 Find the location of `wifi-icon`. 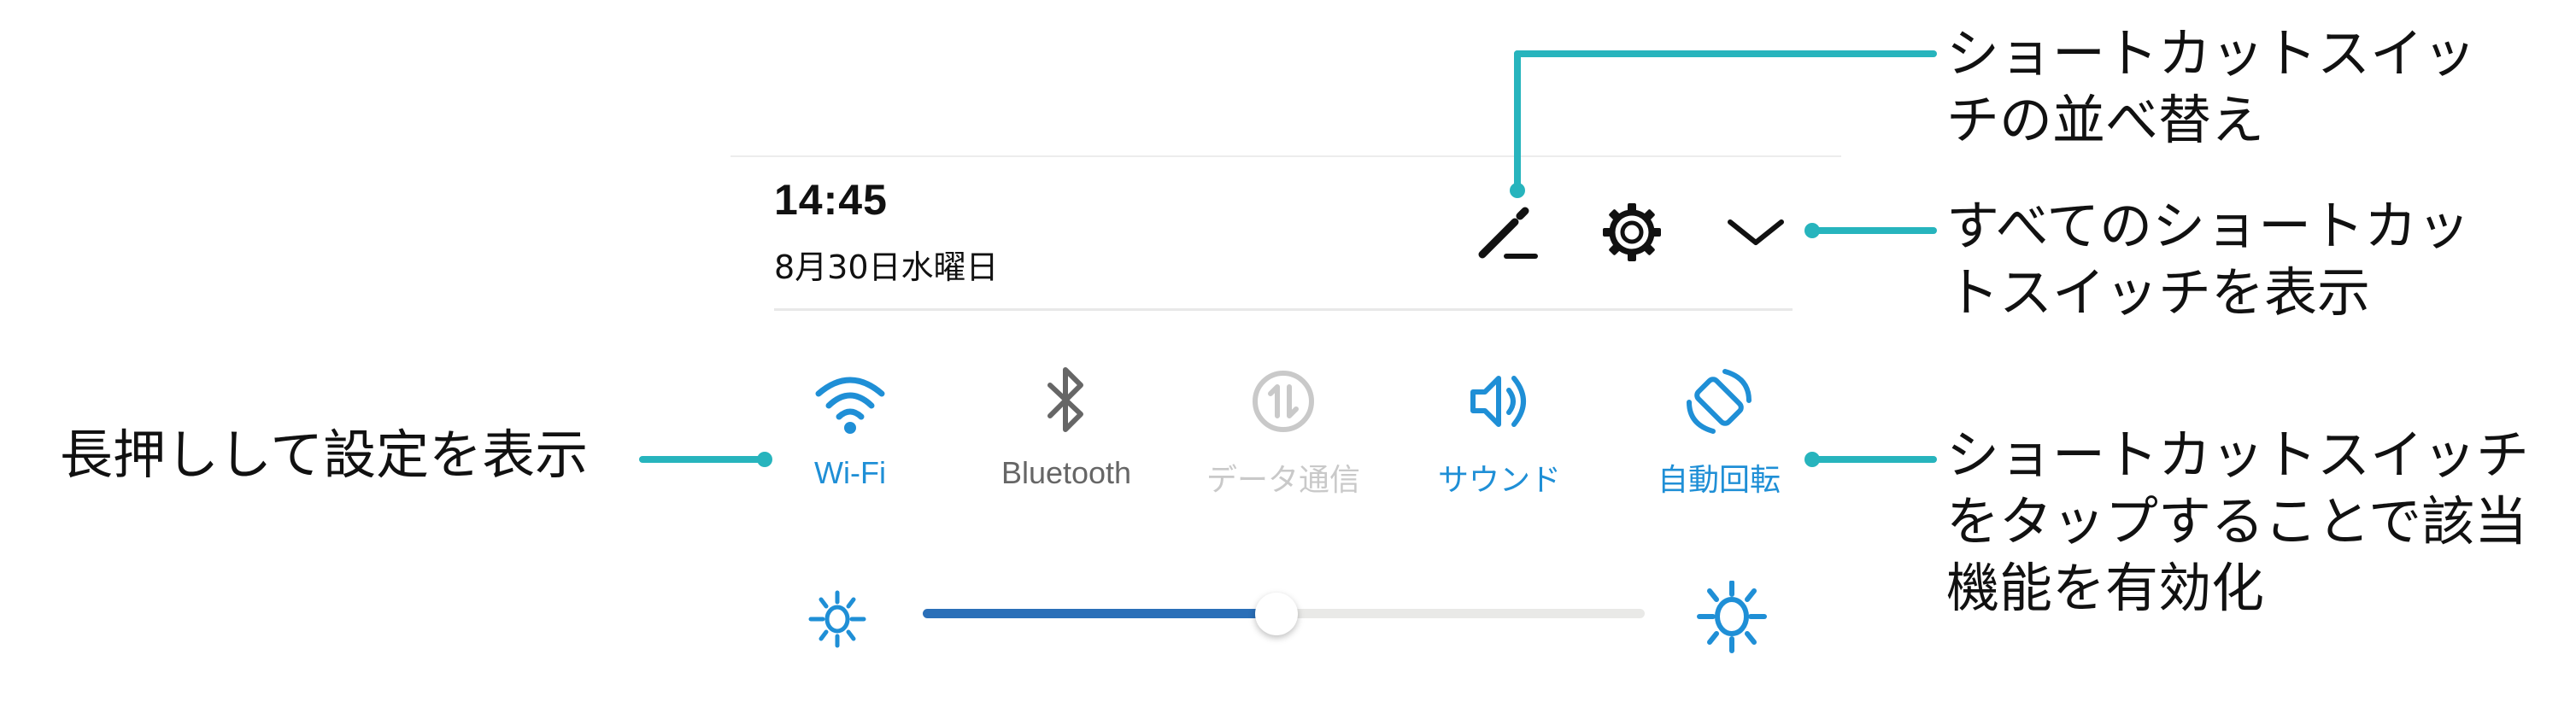

wifi-icon is located at coordinates (850, 406).